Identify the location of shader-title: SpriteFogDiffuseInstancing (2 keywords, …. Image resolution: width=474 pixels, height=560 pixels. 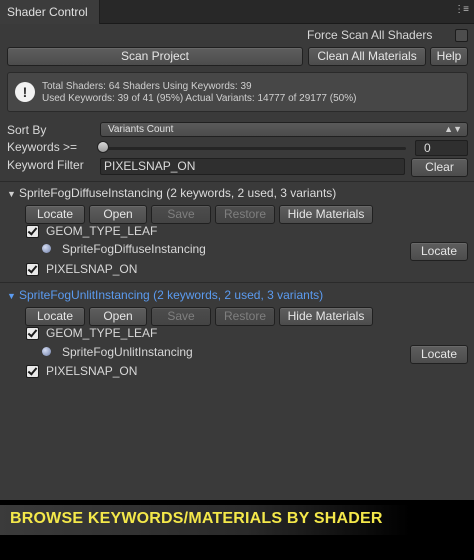
(177, 193).